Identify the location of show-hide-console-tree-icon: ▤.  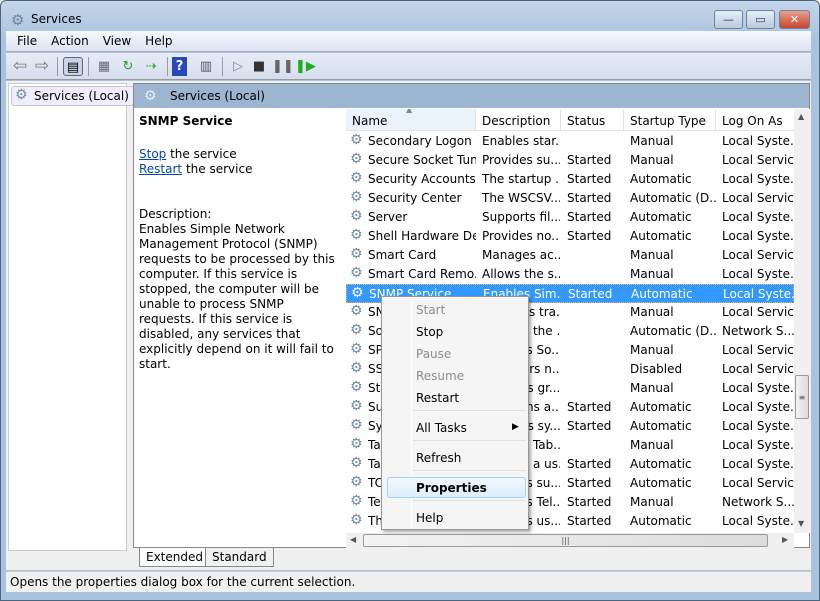
(73, 66).